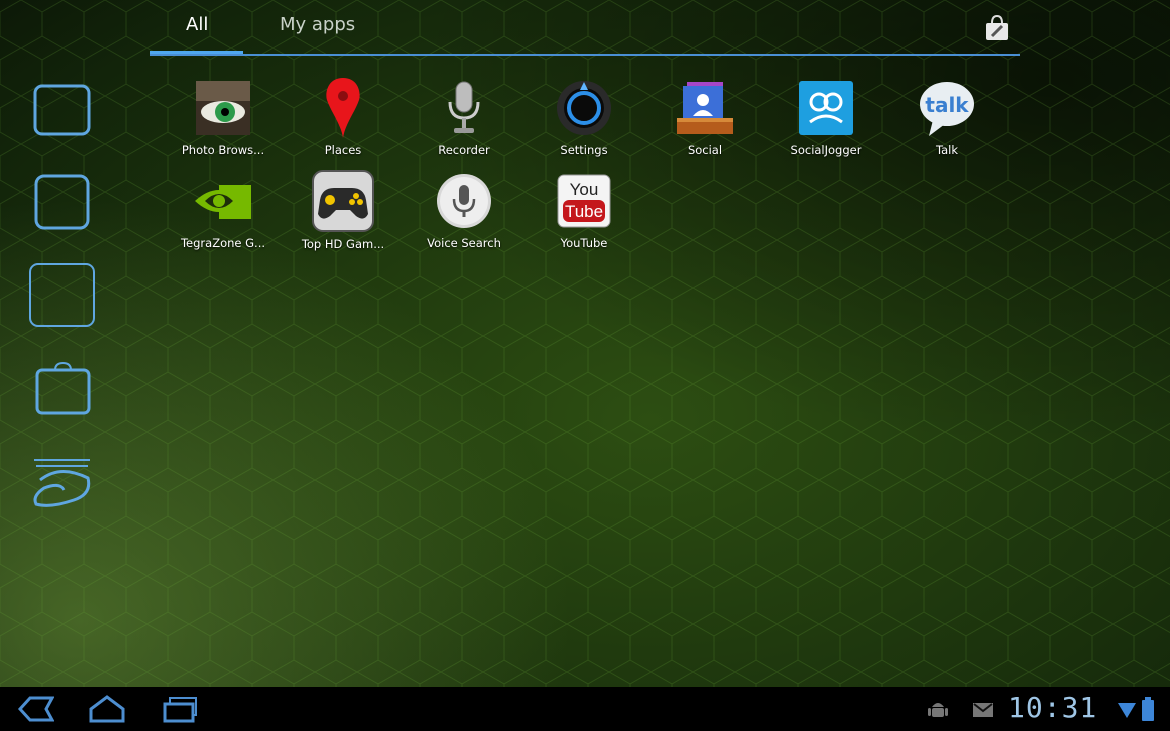 The width and height of the screenshot is (1170, 731). I want to click on app-label: YouTube, so click(584, 243).